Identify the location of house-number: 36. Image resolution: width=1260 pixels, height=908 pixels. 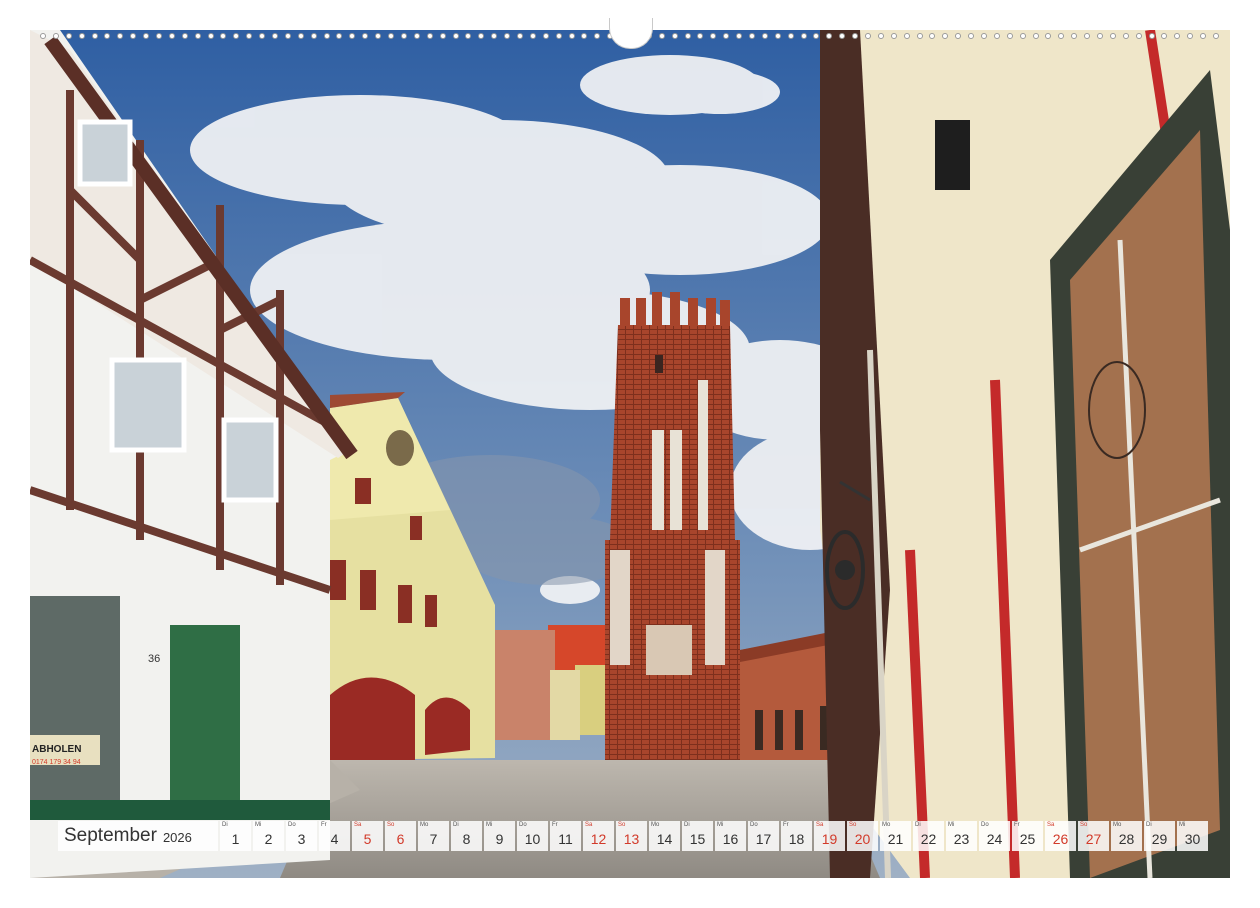
(154, 659).